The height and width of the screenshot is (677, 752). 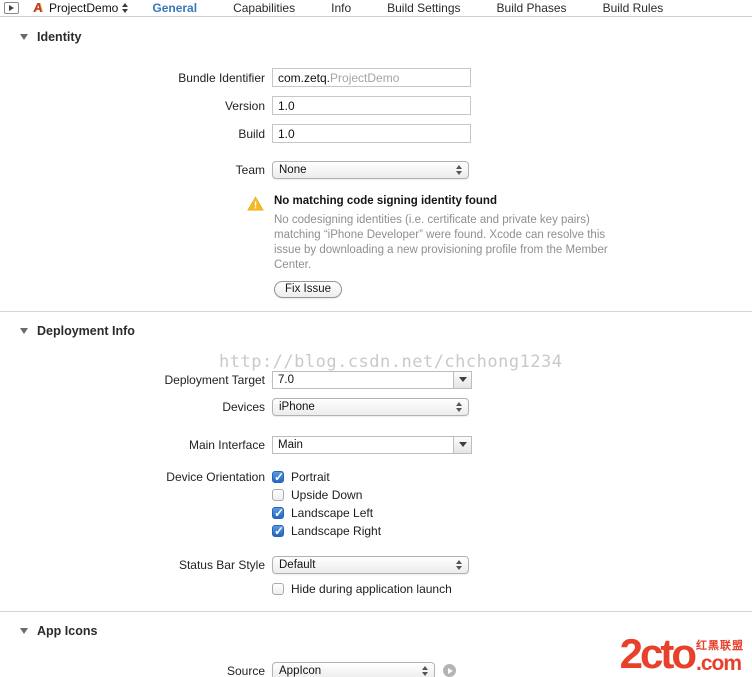 I want to click on app-icon-source-row: Source AppIcon, so click(x=376, y=669).